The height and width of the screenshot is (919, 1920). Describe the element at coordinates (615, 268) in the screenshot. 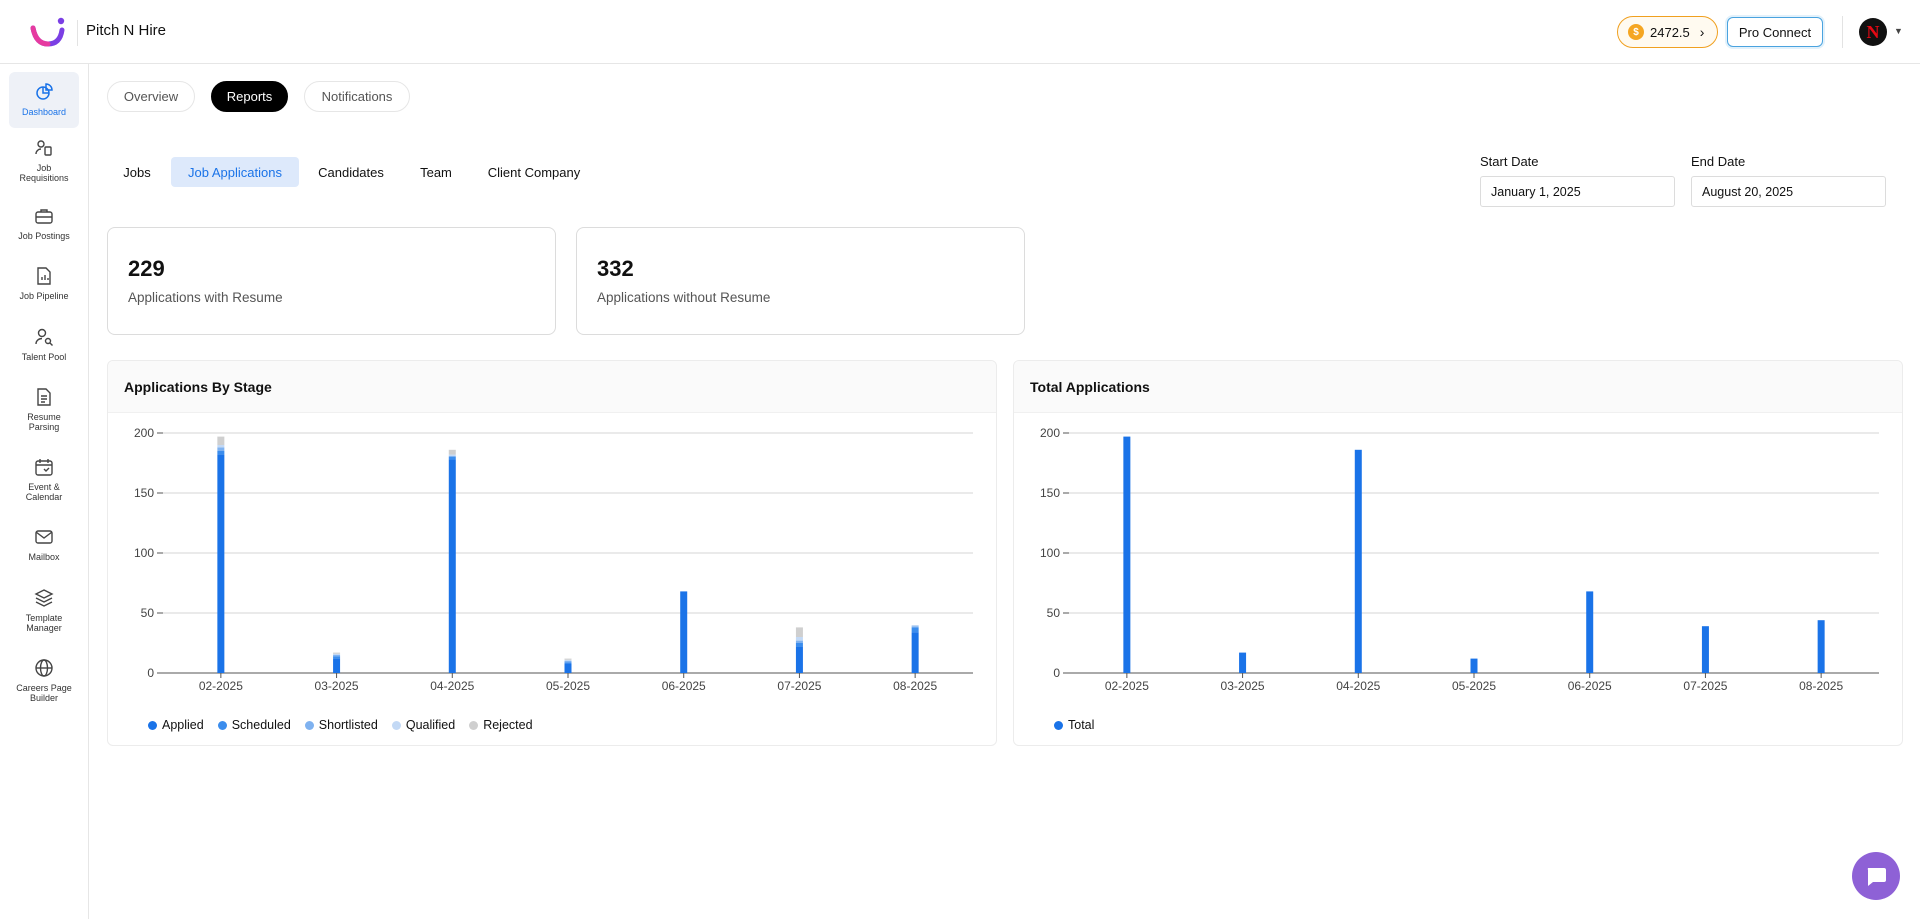

I see `stat-value: 332` at that location.